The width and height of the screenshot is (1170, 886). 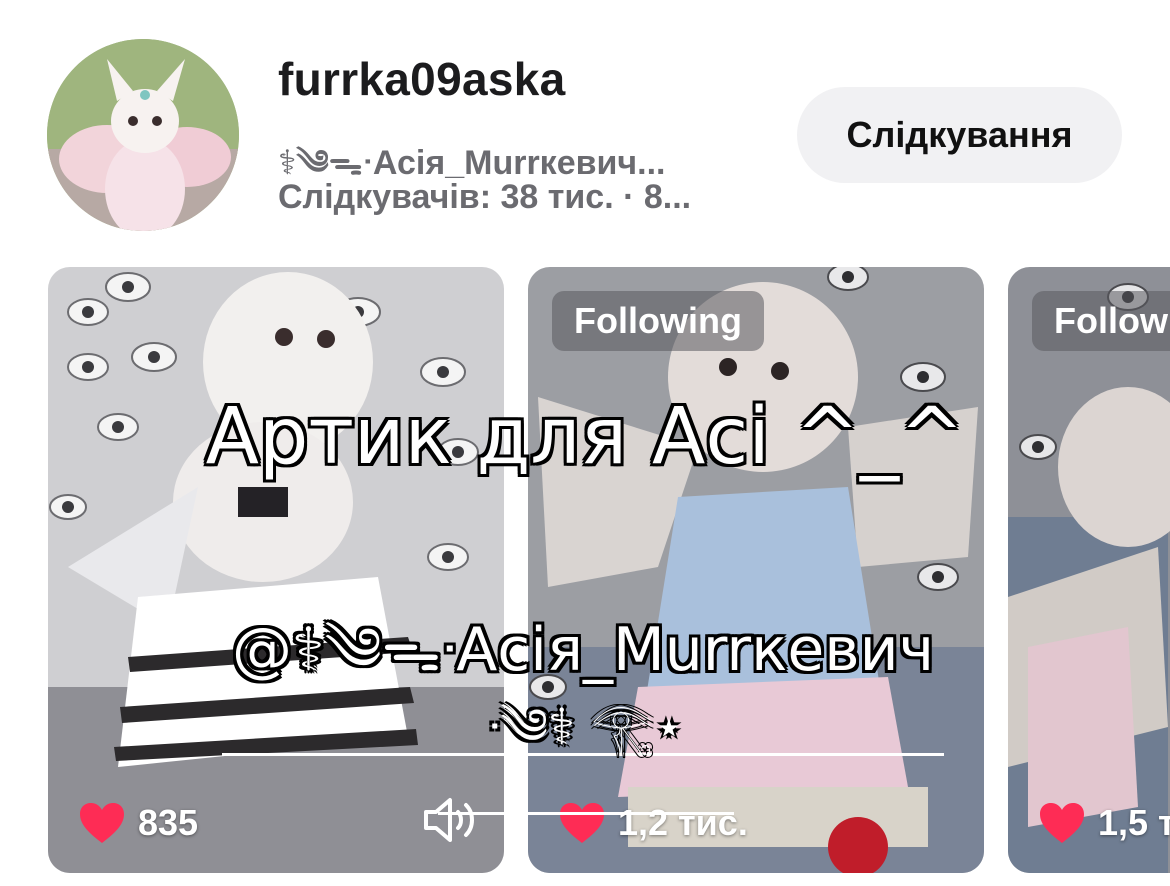 What do you see at coordinates (1101, 321) in the screenshot?
I see `following-tag: Follow` at bounding box center [1101, 321].